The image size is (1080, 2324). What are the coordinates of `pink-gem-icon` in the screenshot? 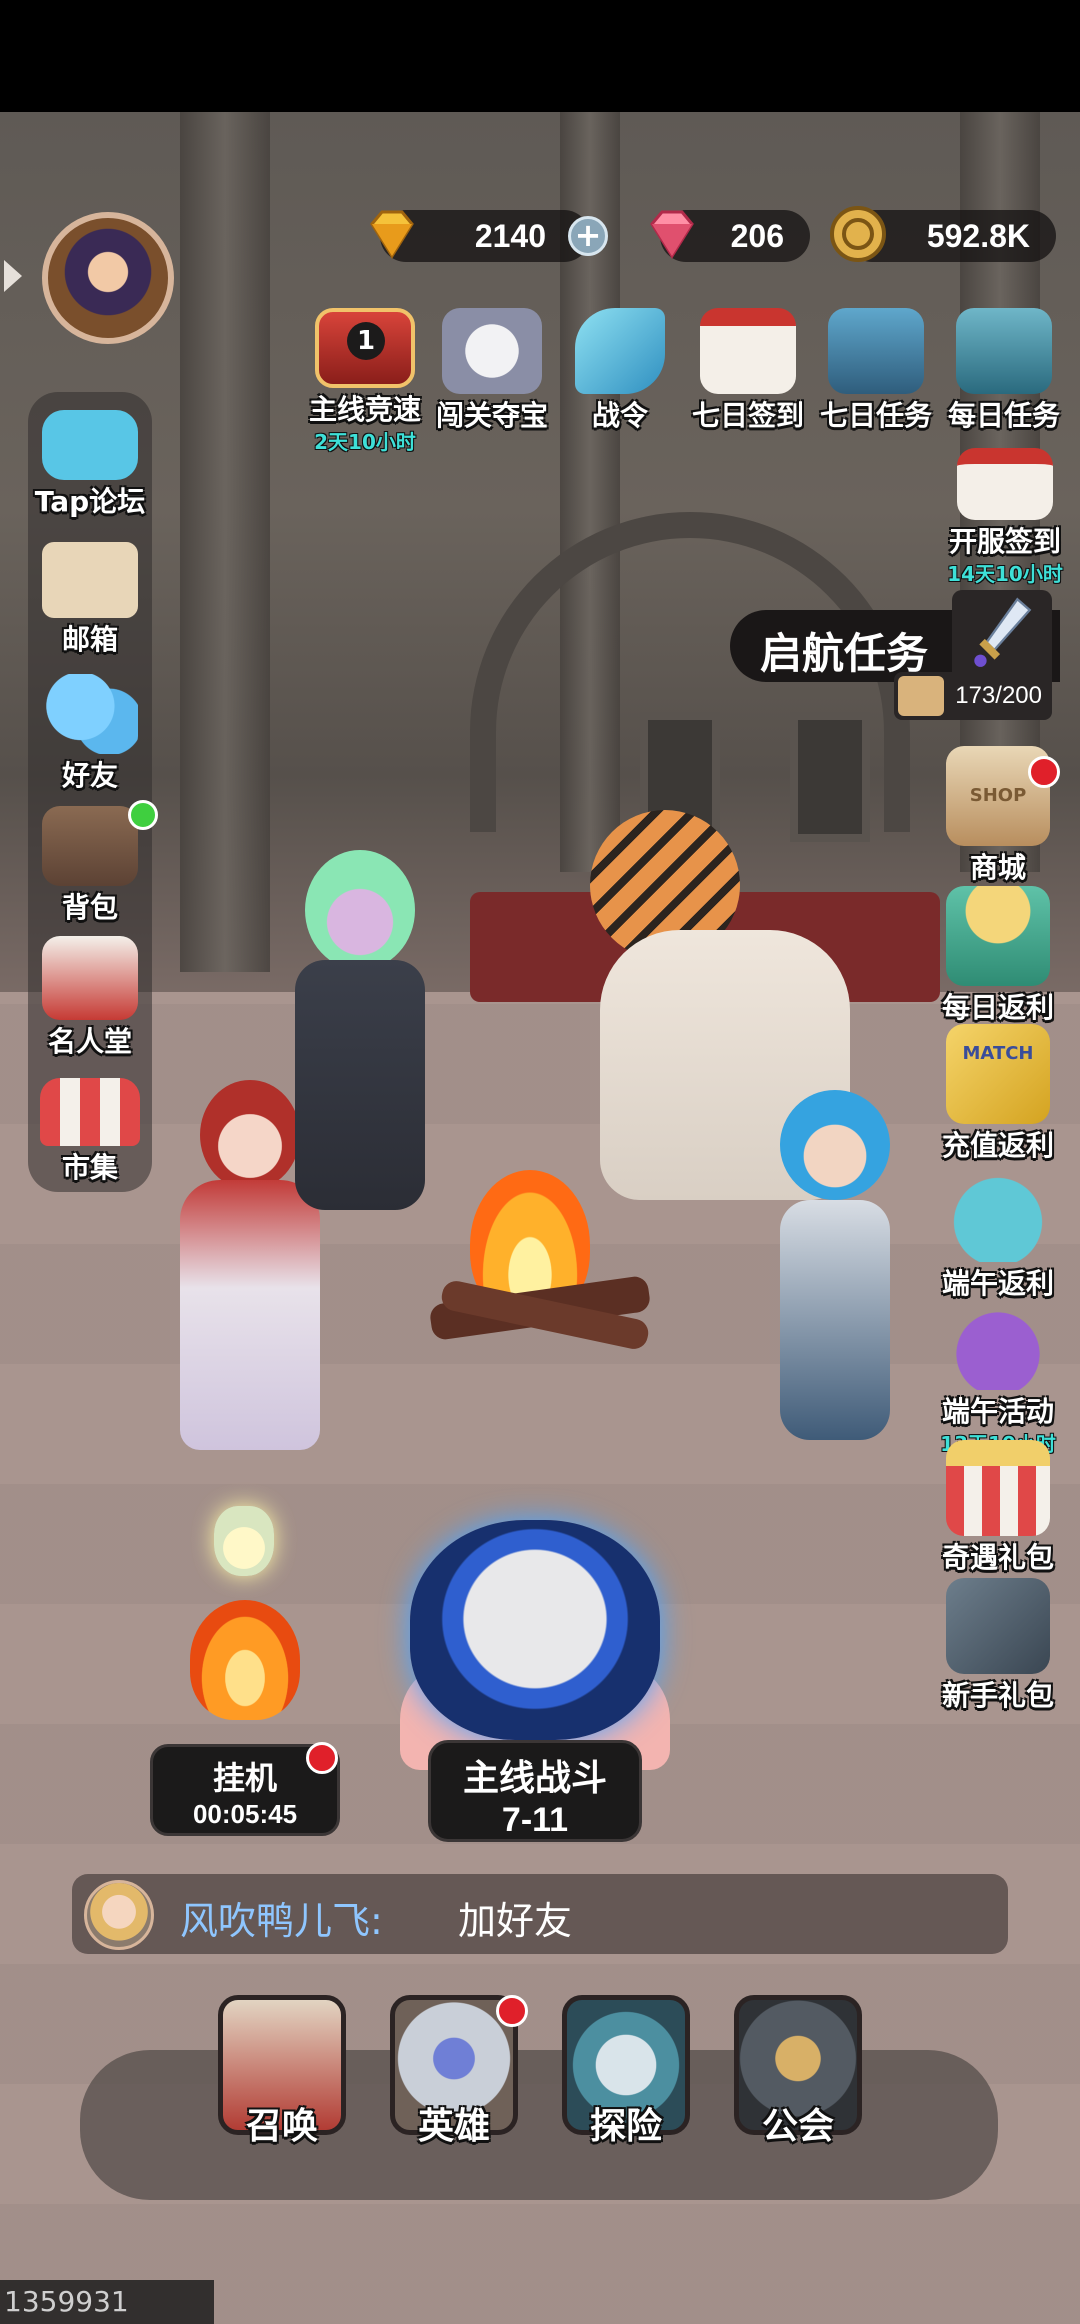 It's located at (672, 234).